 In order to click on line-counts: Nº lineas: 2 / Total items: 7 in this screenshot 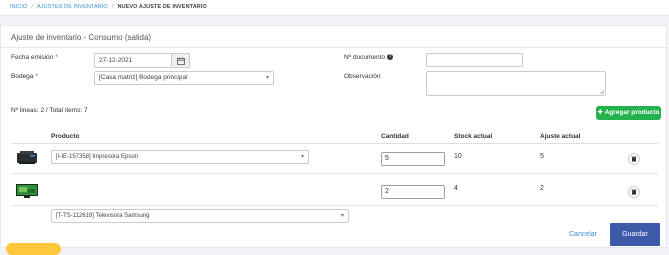, I will do `click(49, 110)`.